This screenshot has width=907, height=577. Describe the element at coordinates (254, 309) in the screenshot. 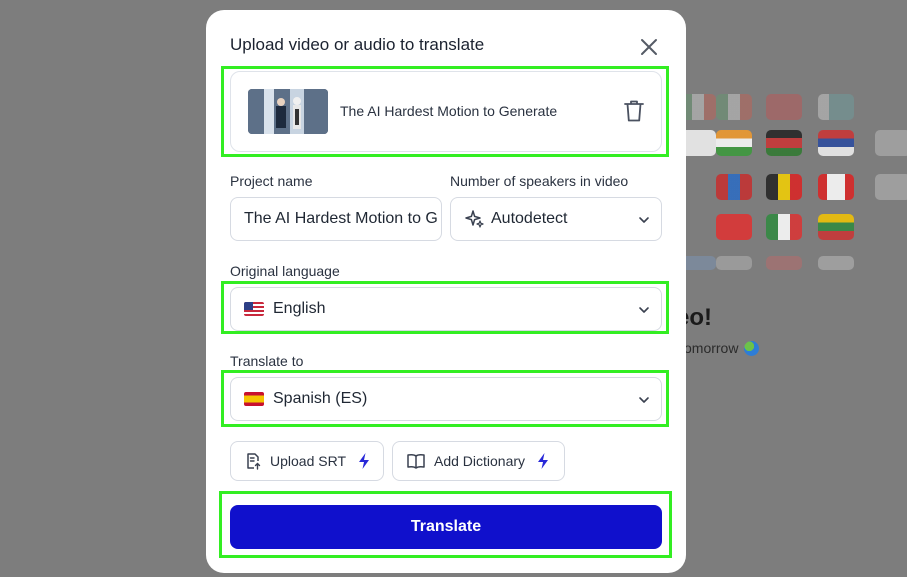

I see `us-flag-icon` at that location.